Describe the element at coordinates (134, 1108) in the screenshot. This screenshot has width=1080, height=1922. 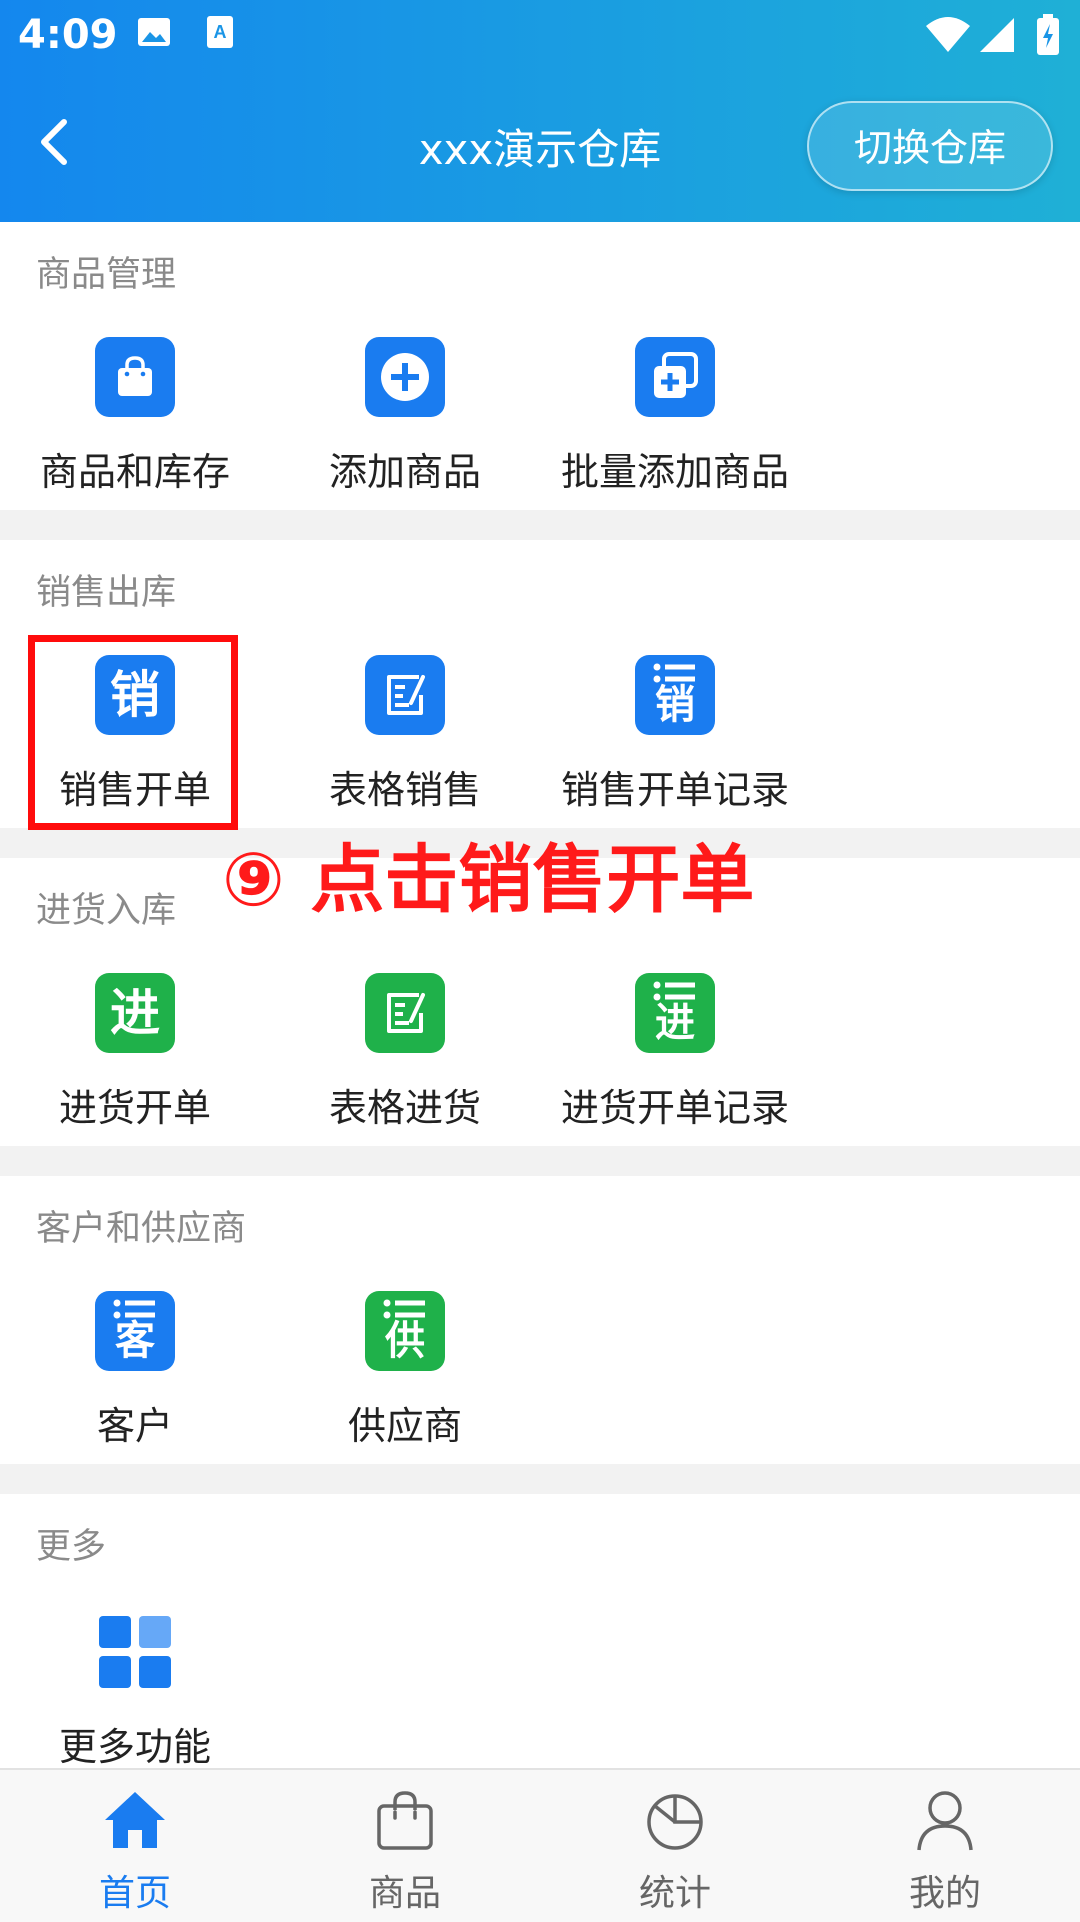
I see `item-label: 进货开单` at that location.